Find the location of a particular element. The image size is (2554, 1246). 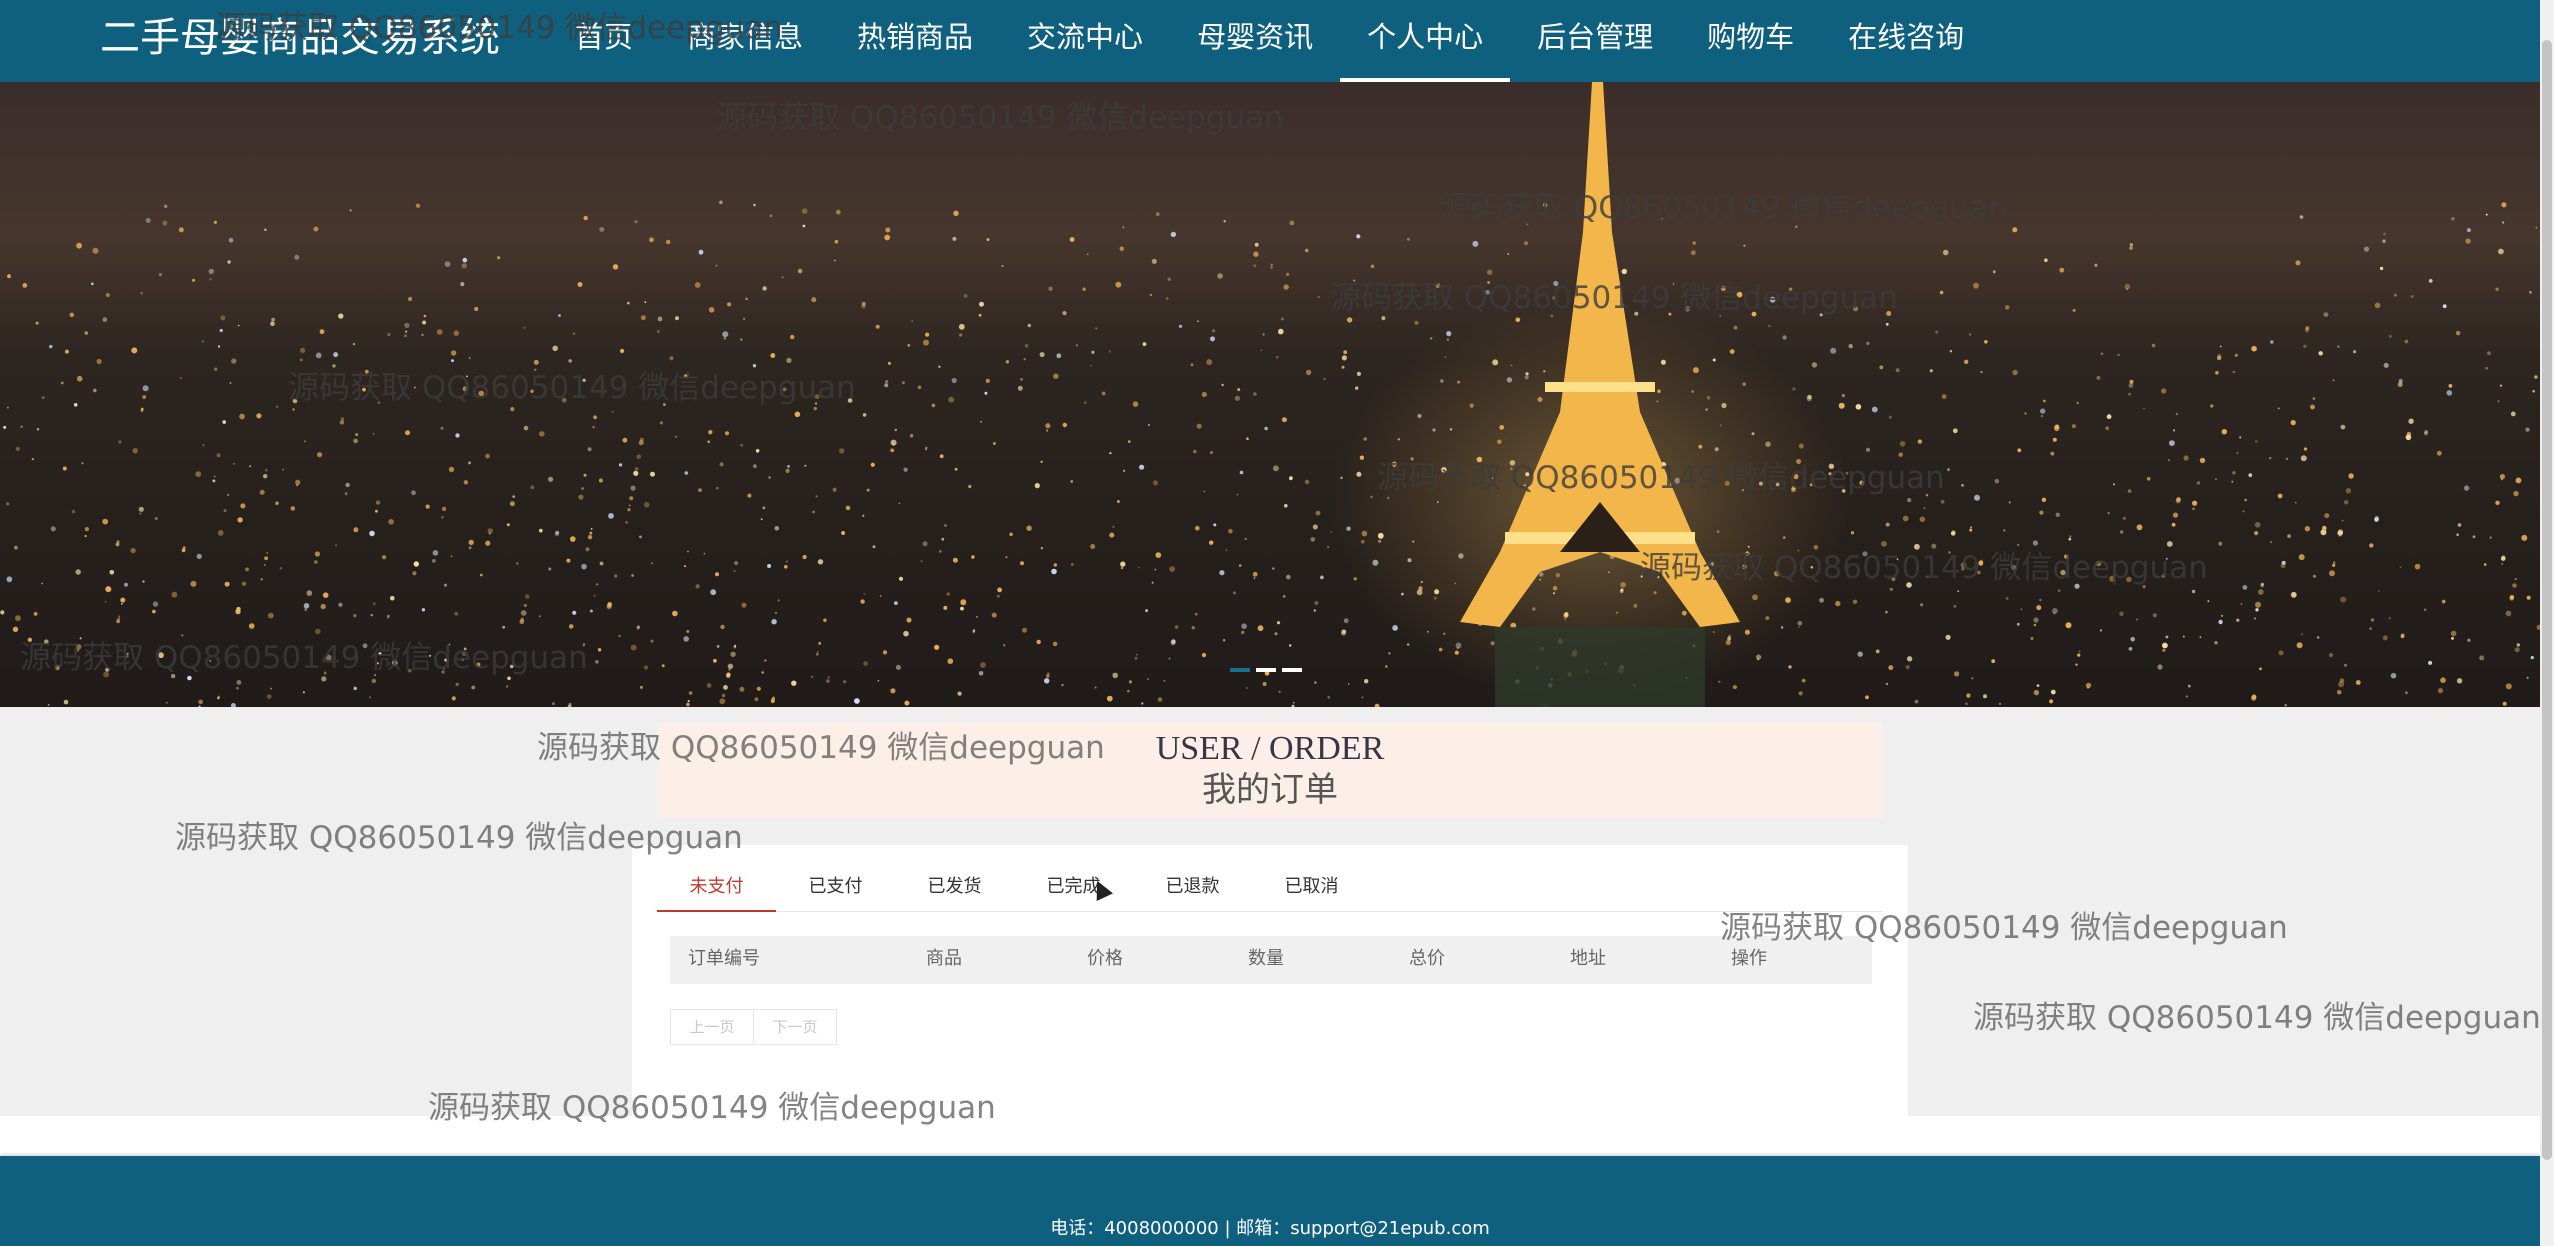

prev-page-button: 上一页 is located at coordinates (712, 1027).